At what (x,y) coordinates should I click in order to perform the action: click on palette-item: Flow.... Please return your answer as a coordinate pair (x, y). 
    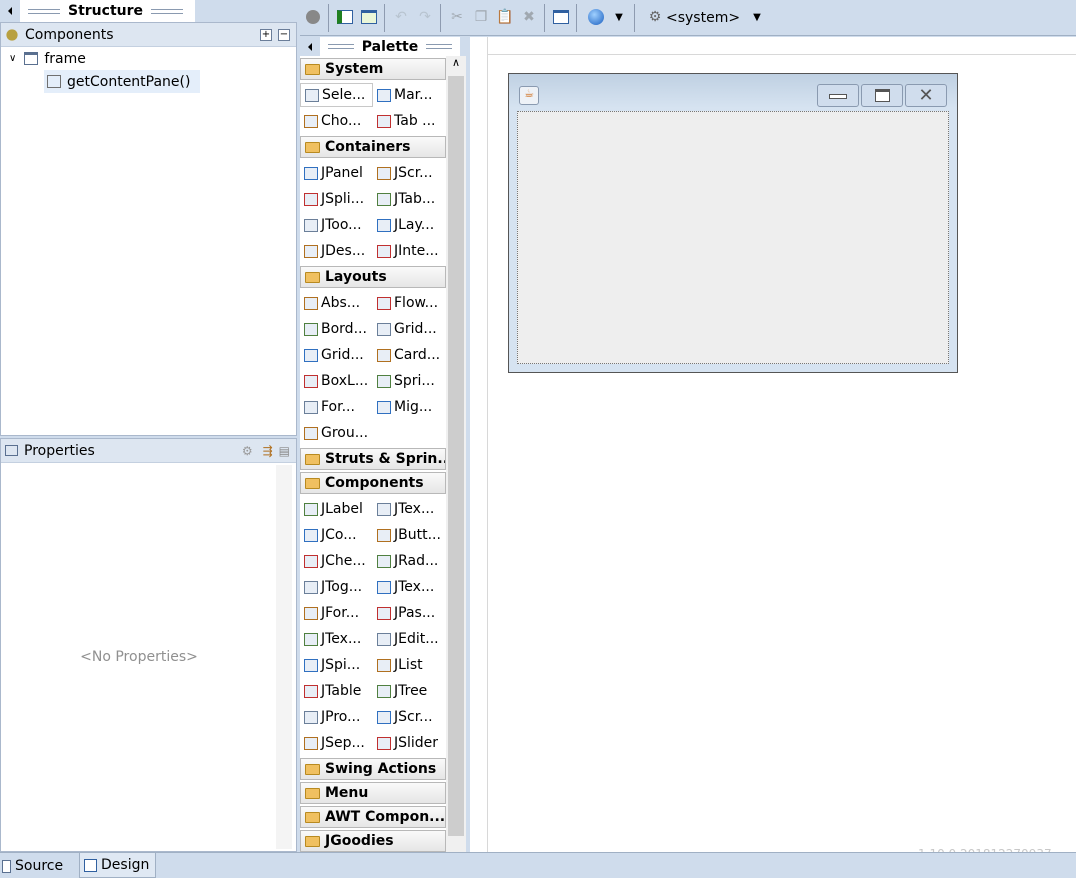
    Looking at the image, I should click on (409, 303).